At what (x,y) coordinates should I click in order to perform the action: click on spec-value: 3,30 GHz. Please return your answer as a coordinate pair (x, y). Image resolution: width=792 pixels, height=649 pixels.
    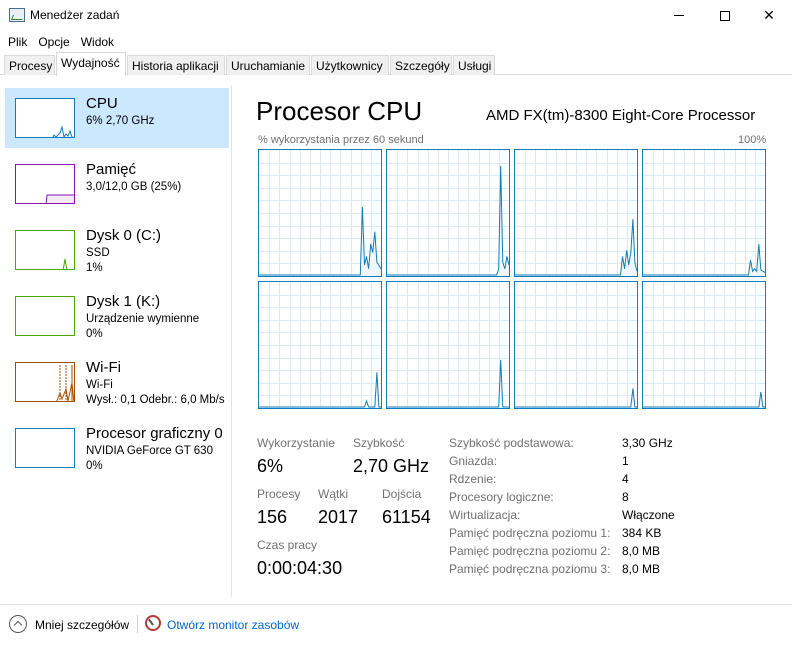
    Looking at the image, I should click on (647, 443).